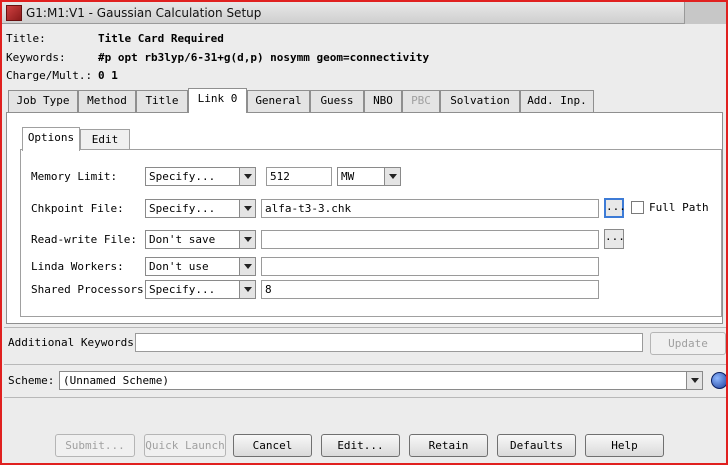 The image size is (728, 465). What do you see at coordinates (108, 75) in the screenshot?
I see `charge-value: 0 1` at bounding box center [108, 75].